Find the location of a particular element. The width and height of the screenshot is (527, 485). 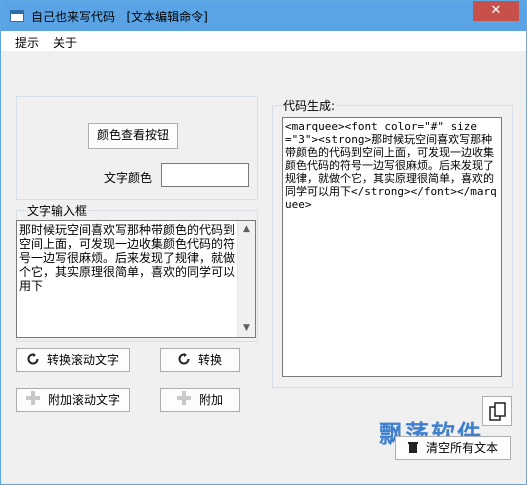

convert-button: 转换 is located at coordinates (200, 360).